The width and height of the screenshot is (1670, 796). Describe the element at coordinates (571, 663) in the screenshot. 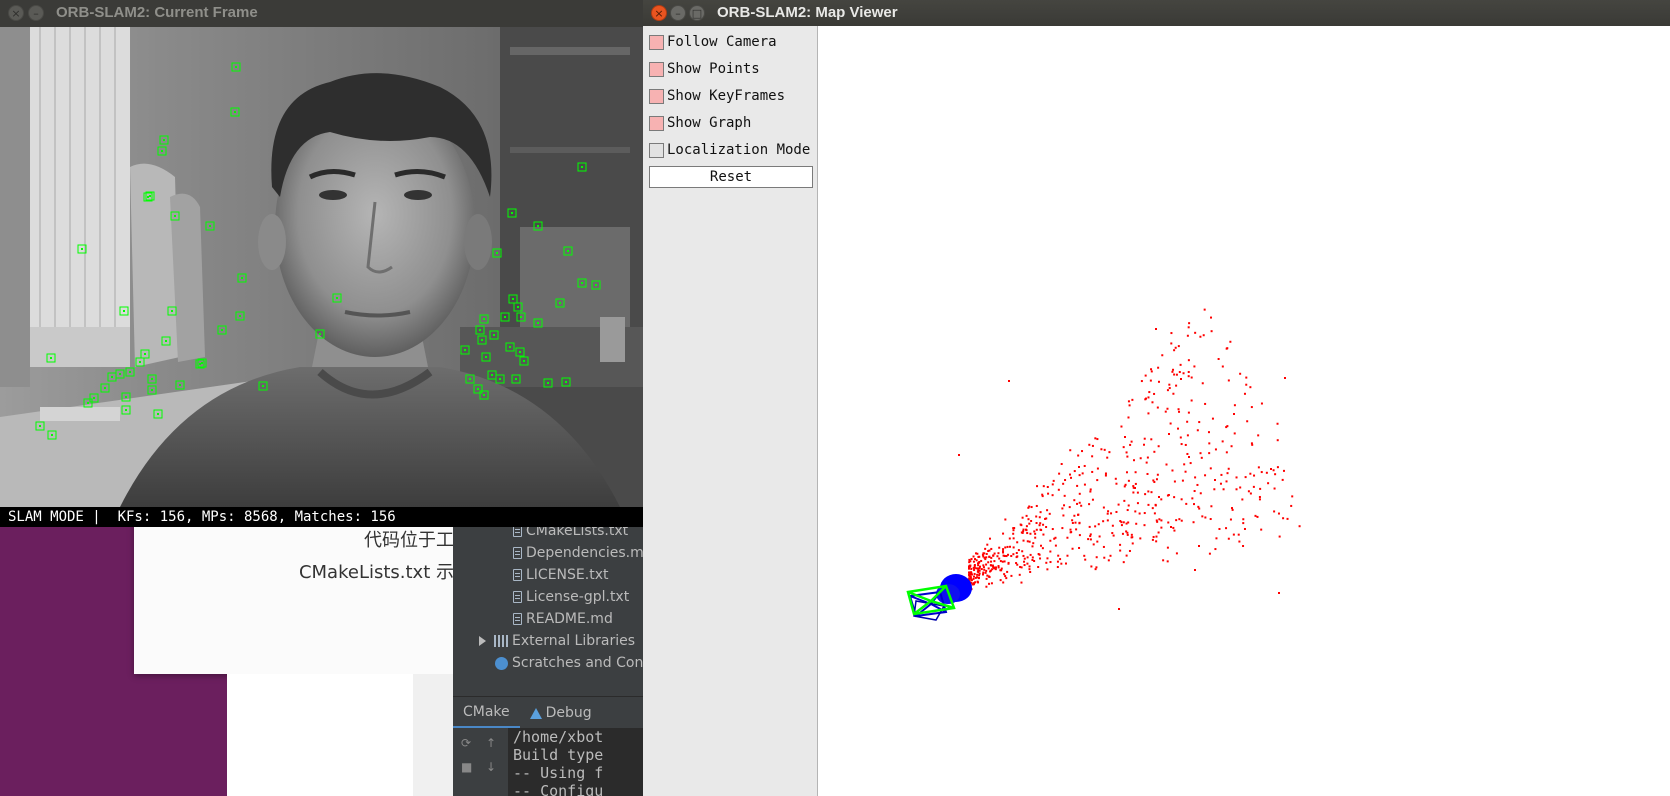

I see `tree-item-scratches: Scratches and Cons` at that location.